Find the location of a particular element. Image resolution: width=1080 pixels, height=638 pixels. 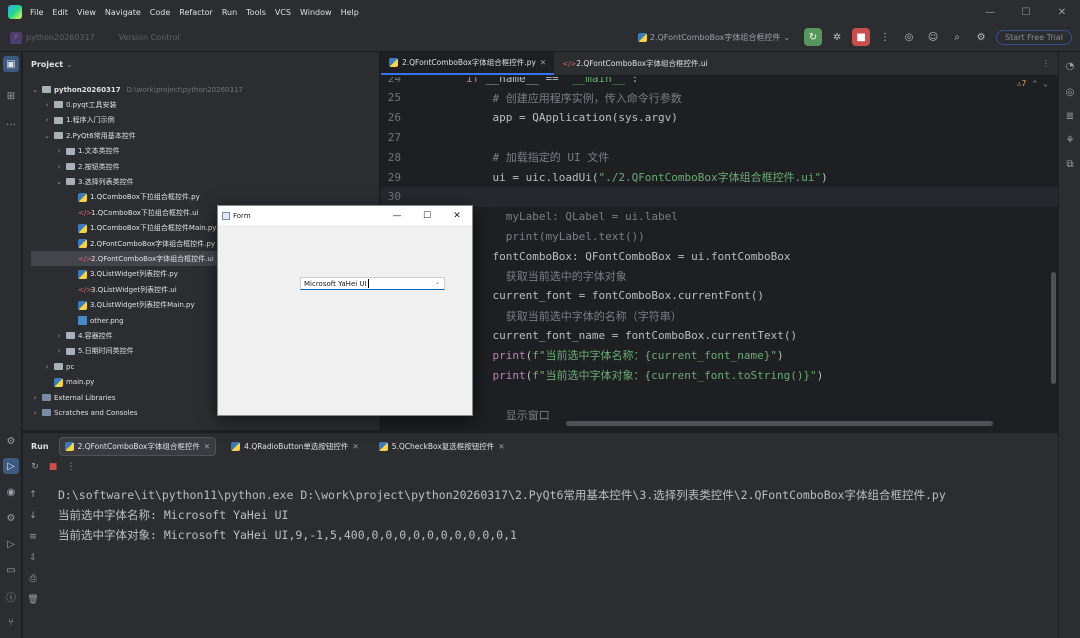

stop-button: ■ is located at coordinates (861, 37).